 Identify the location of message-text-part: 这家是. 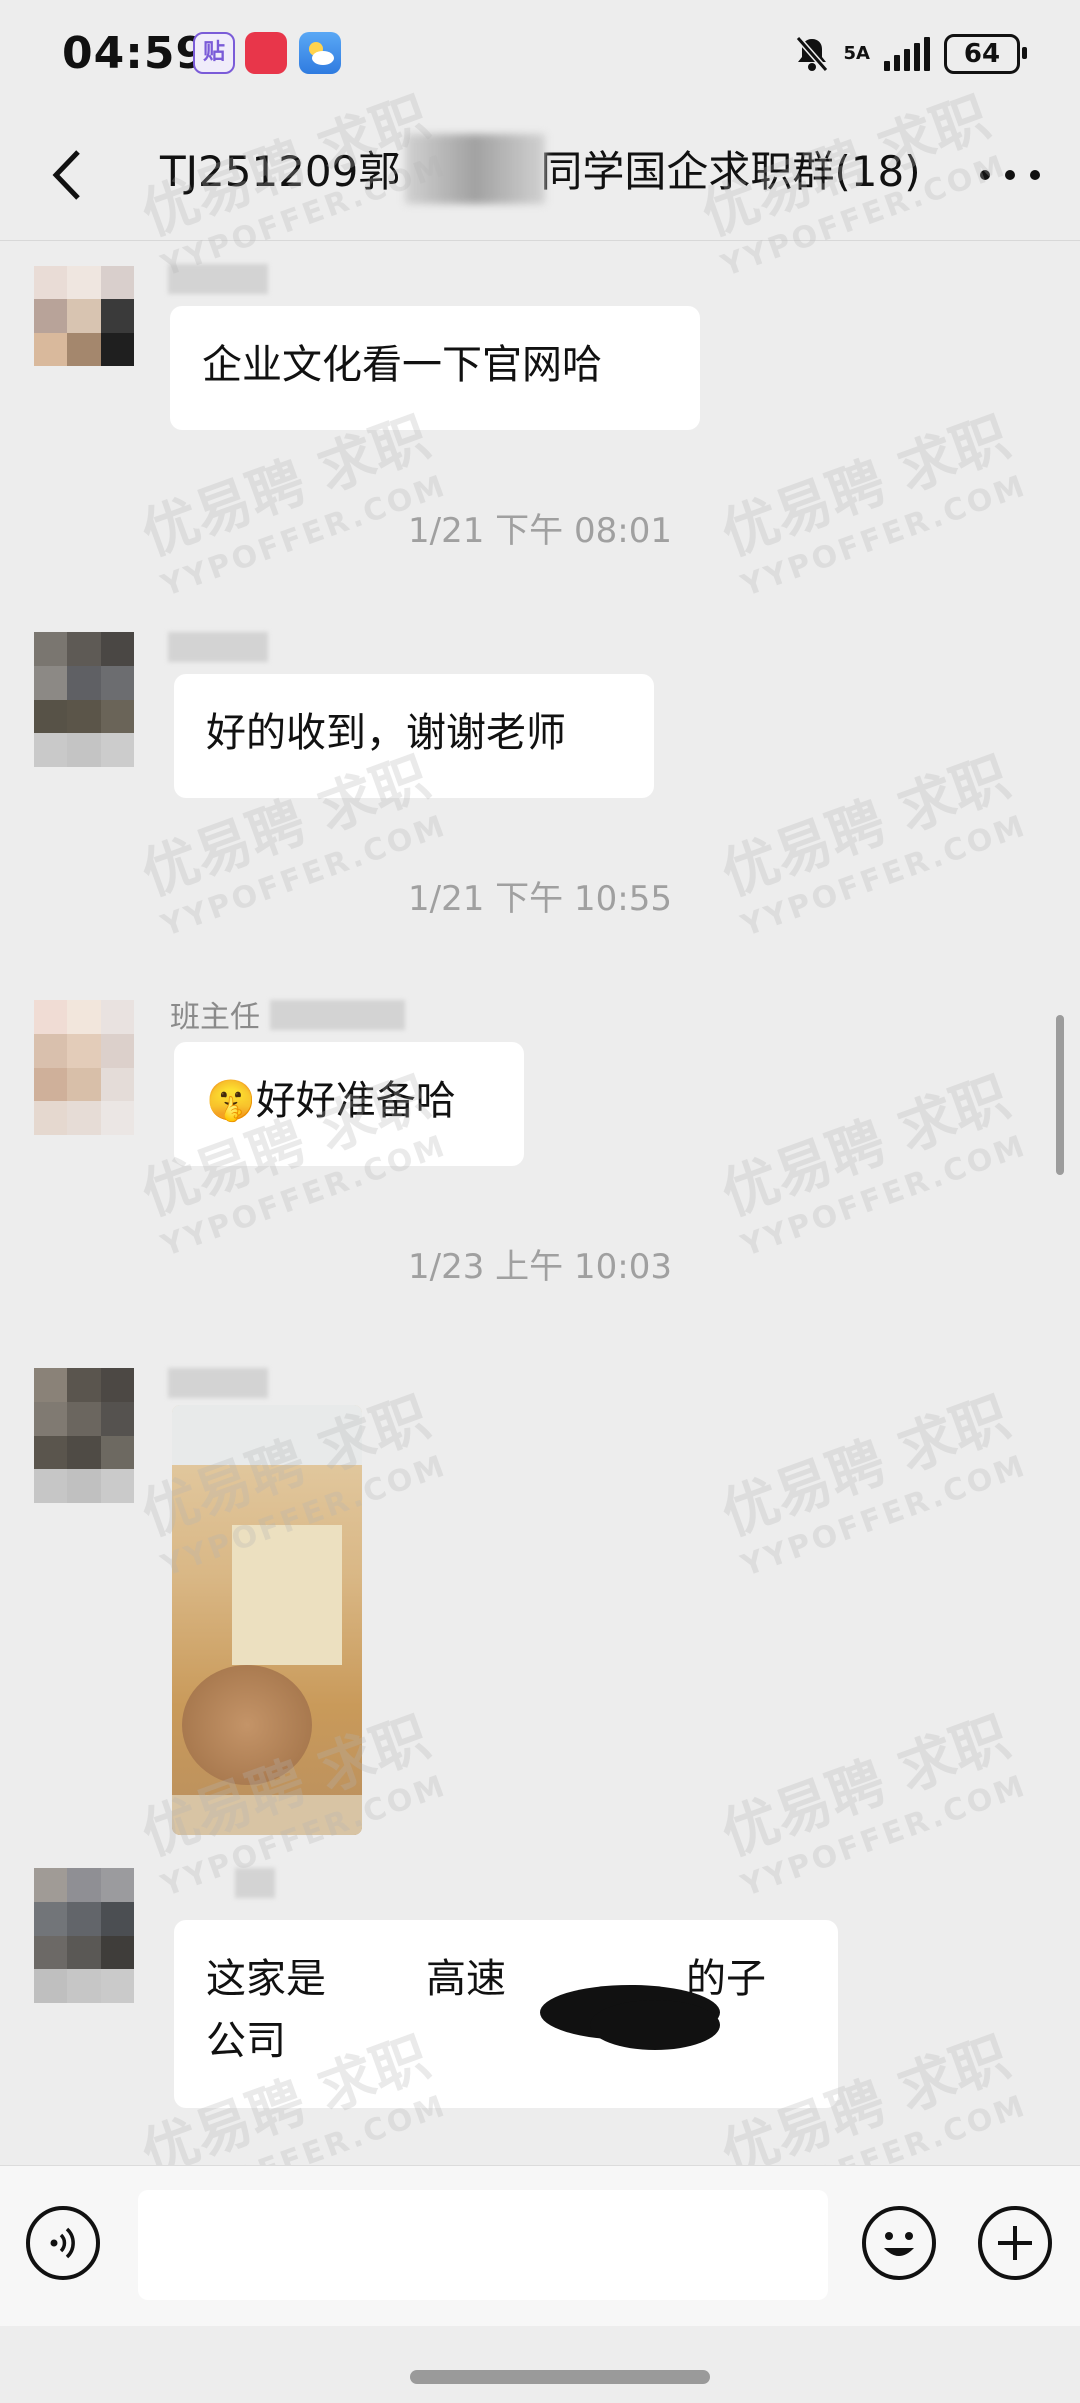
(266, 1979).